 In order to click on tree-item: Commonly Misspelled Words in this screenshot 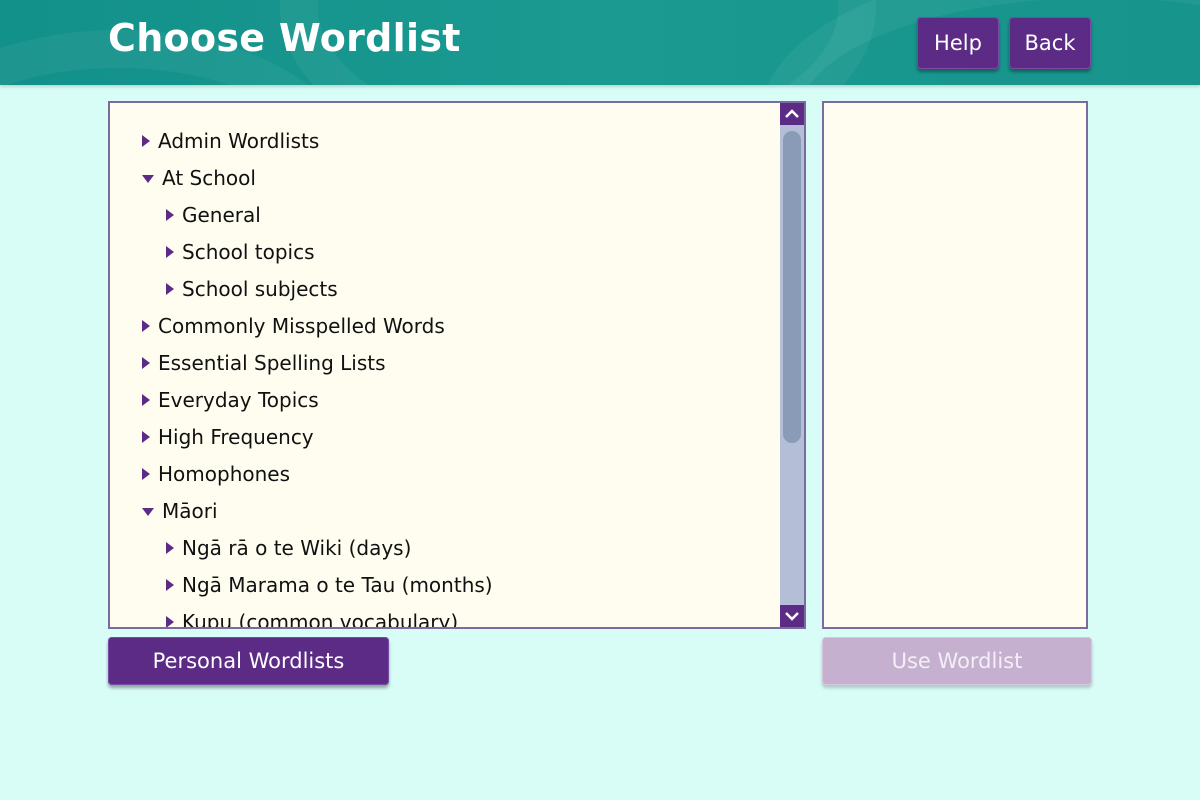, I will do `click(293, 326)`.